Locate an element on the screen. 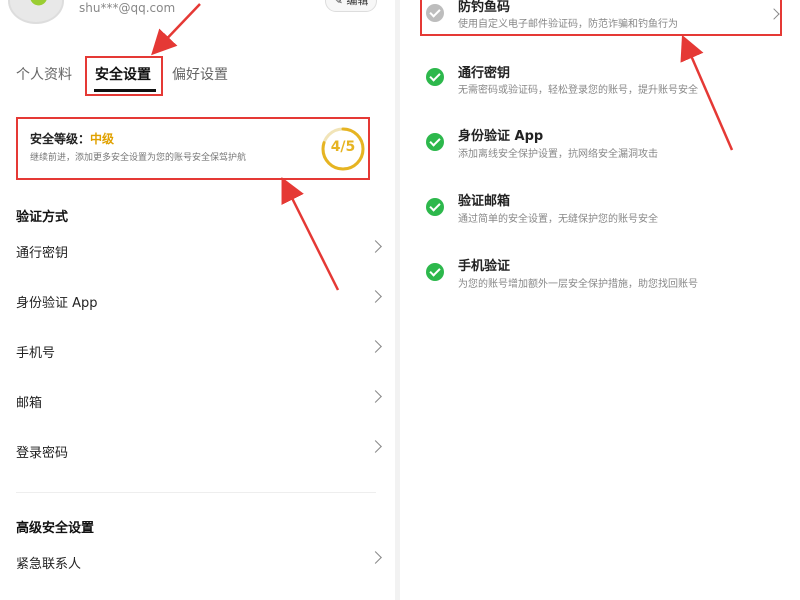 Image resolution: width=800 pixels, height=600 pixels. avatar is located at coordinates (36, 12).